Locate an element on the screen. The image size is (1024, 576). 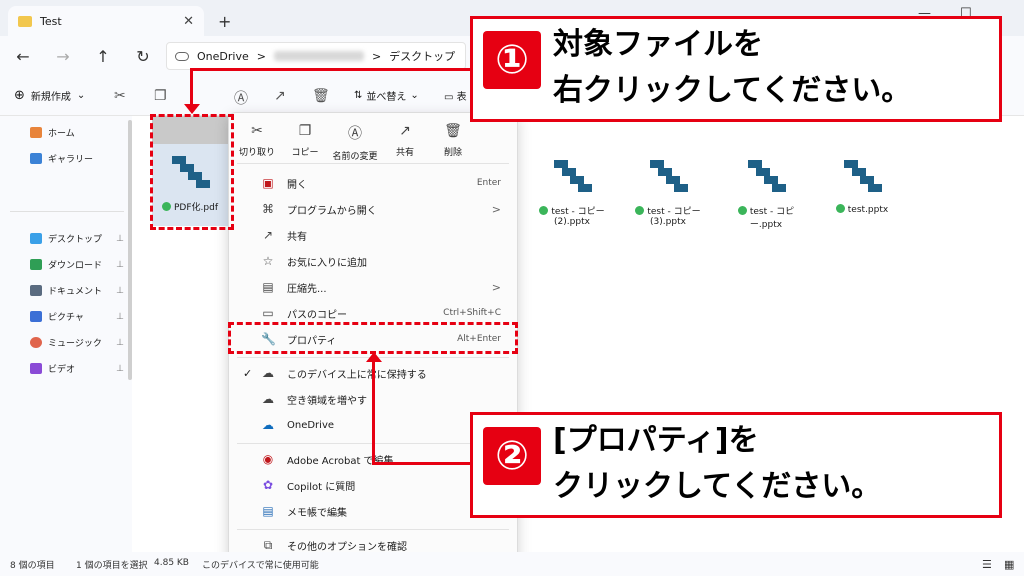
blurred-username is located at coordinates (318, 56).